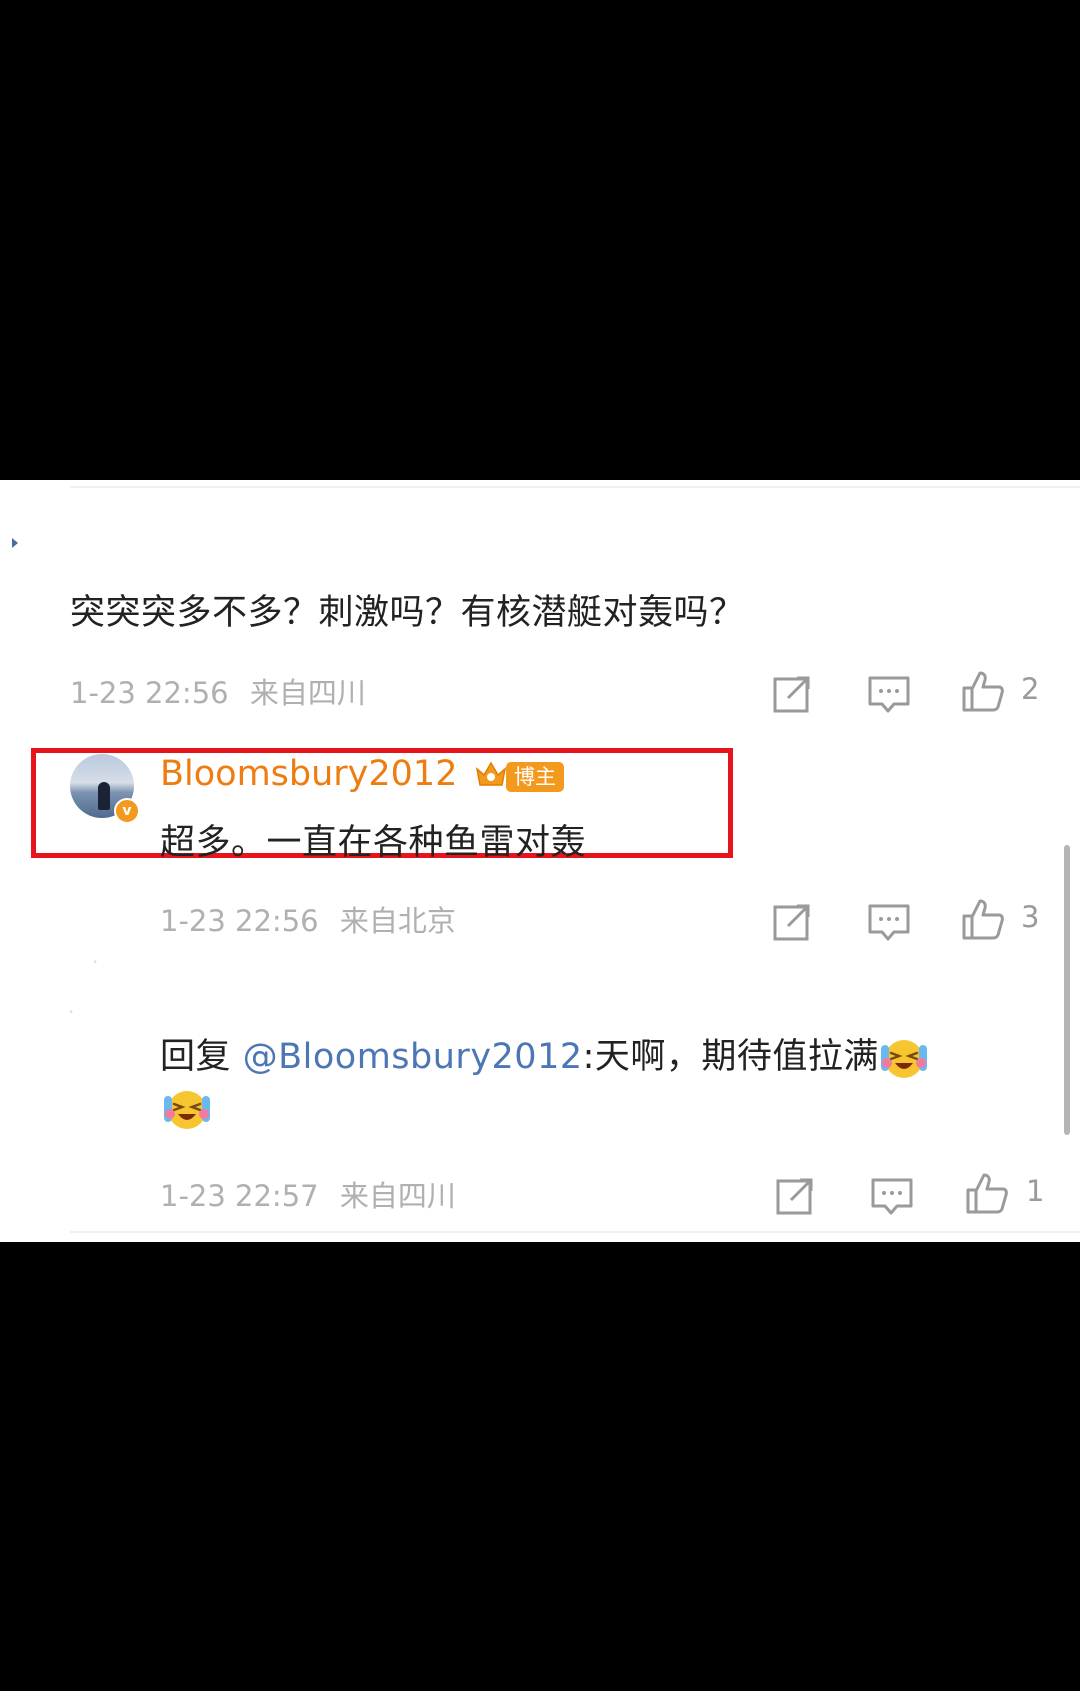 The width and height of the screenshot is (1080, 1691). What do you see at coordinates (1067, 990) in the screenshot?
I see `scrollbar` at bounding box center [1067, 990].